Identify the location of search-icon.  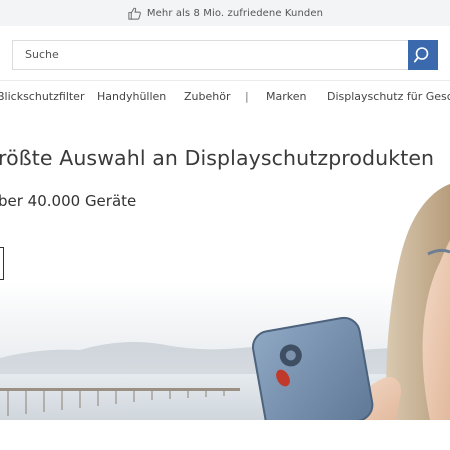
(421, 55).